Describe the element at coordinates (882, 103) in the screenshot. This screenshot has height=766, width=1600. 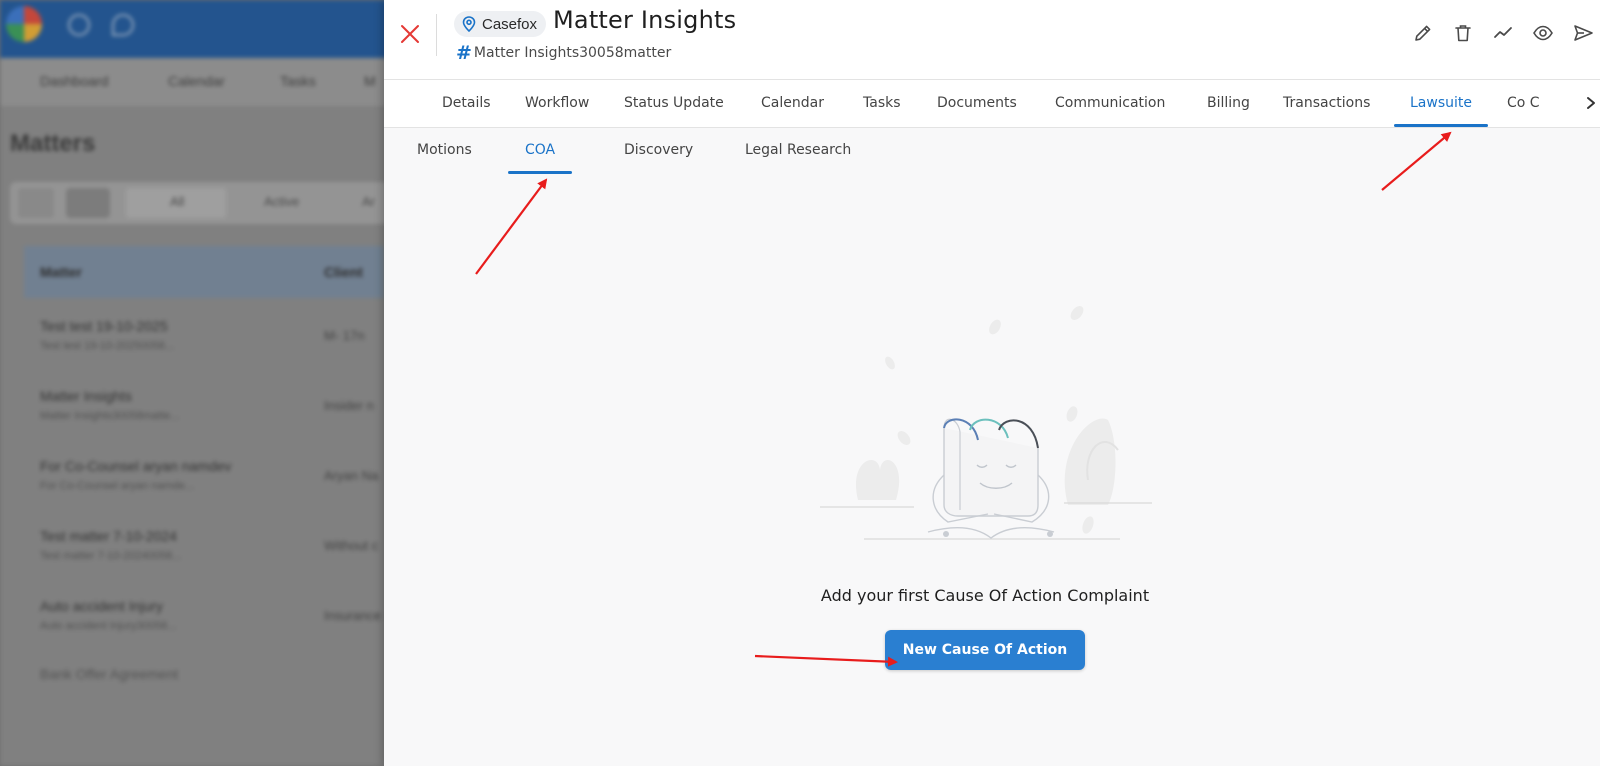
I see `tab-tasks: Tasks` at that location.